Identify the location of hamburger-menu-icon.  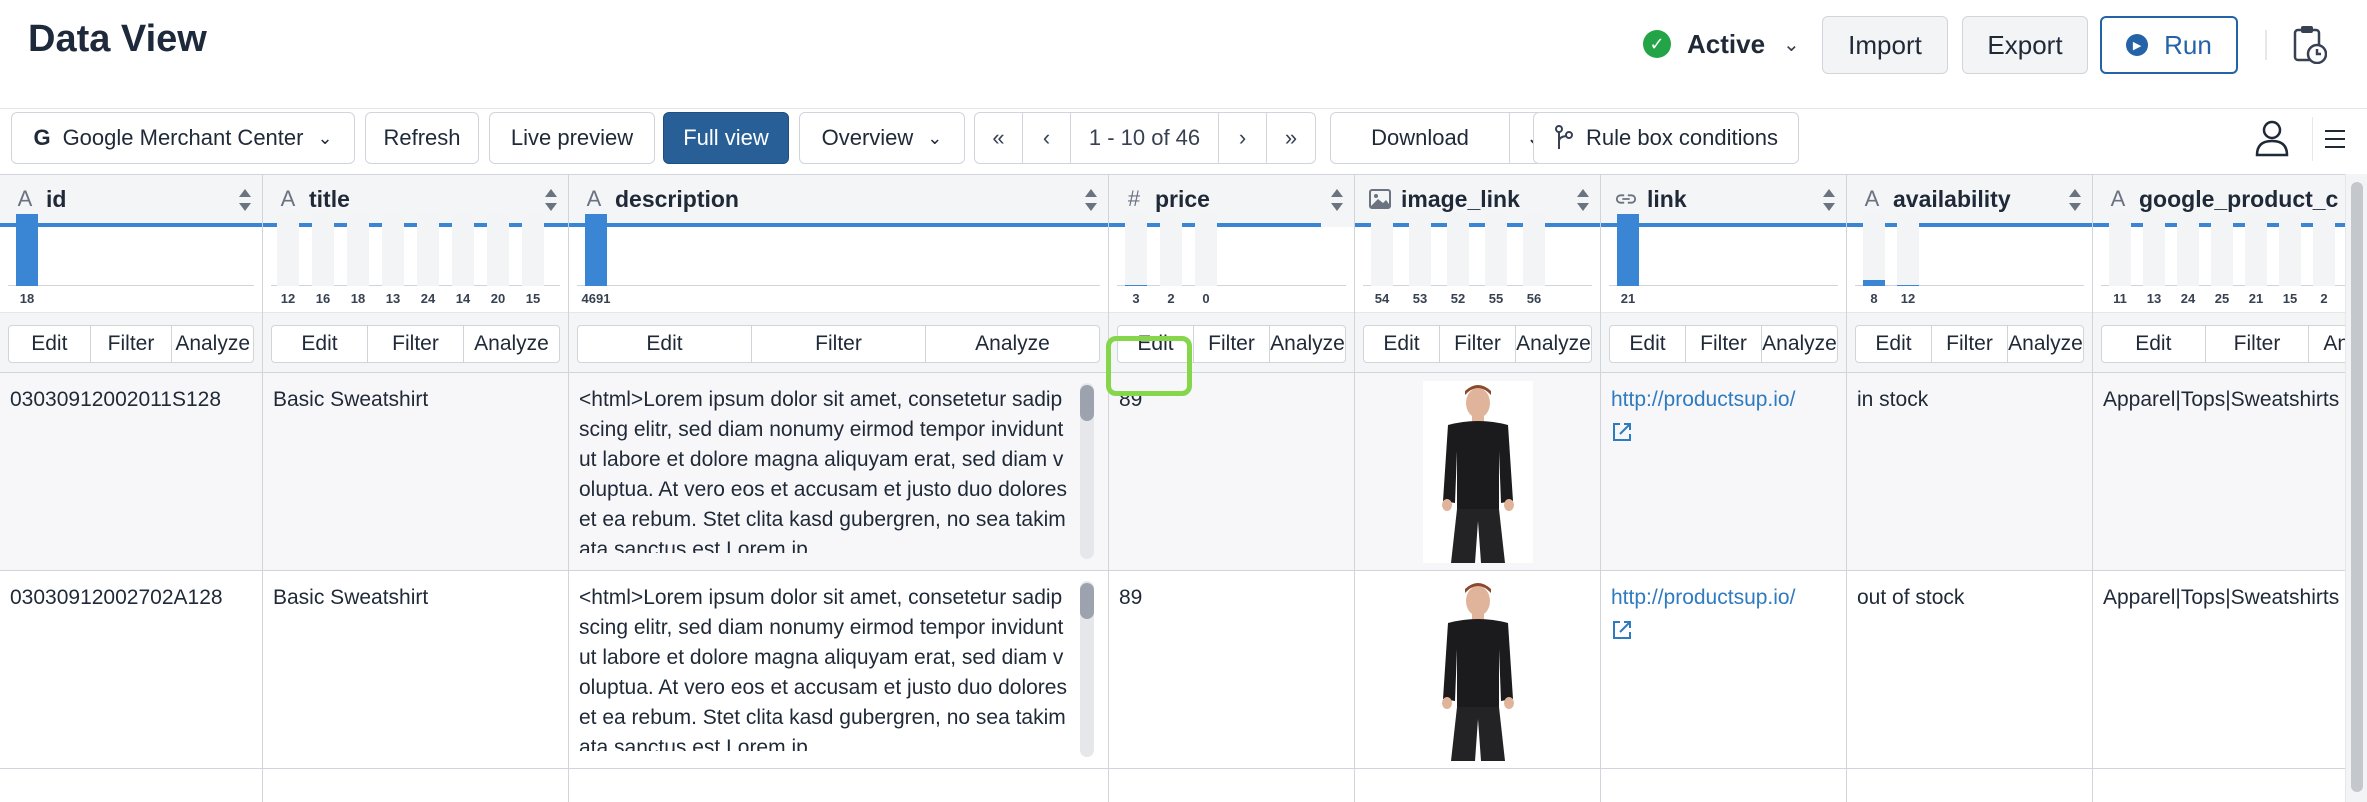
(2334, 139).